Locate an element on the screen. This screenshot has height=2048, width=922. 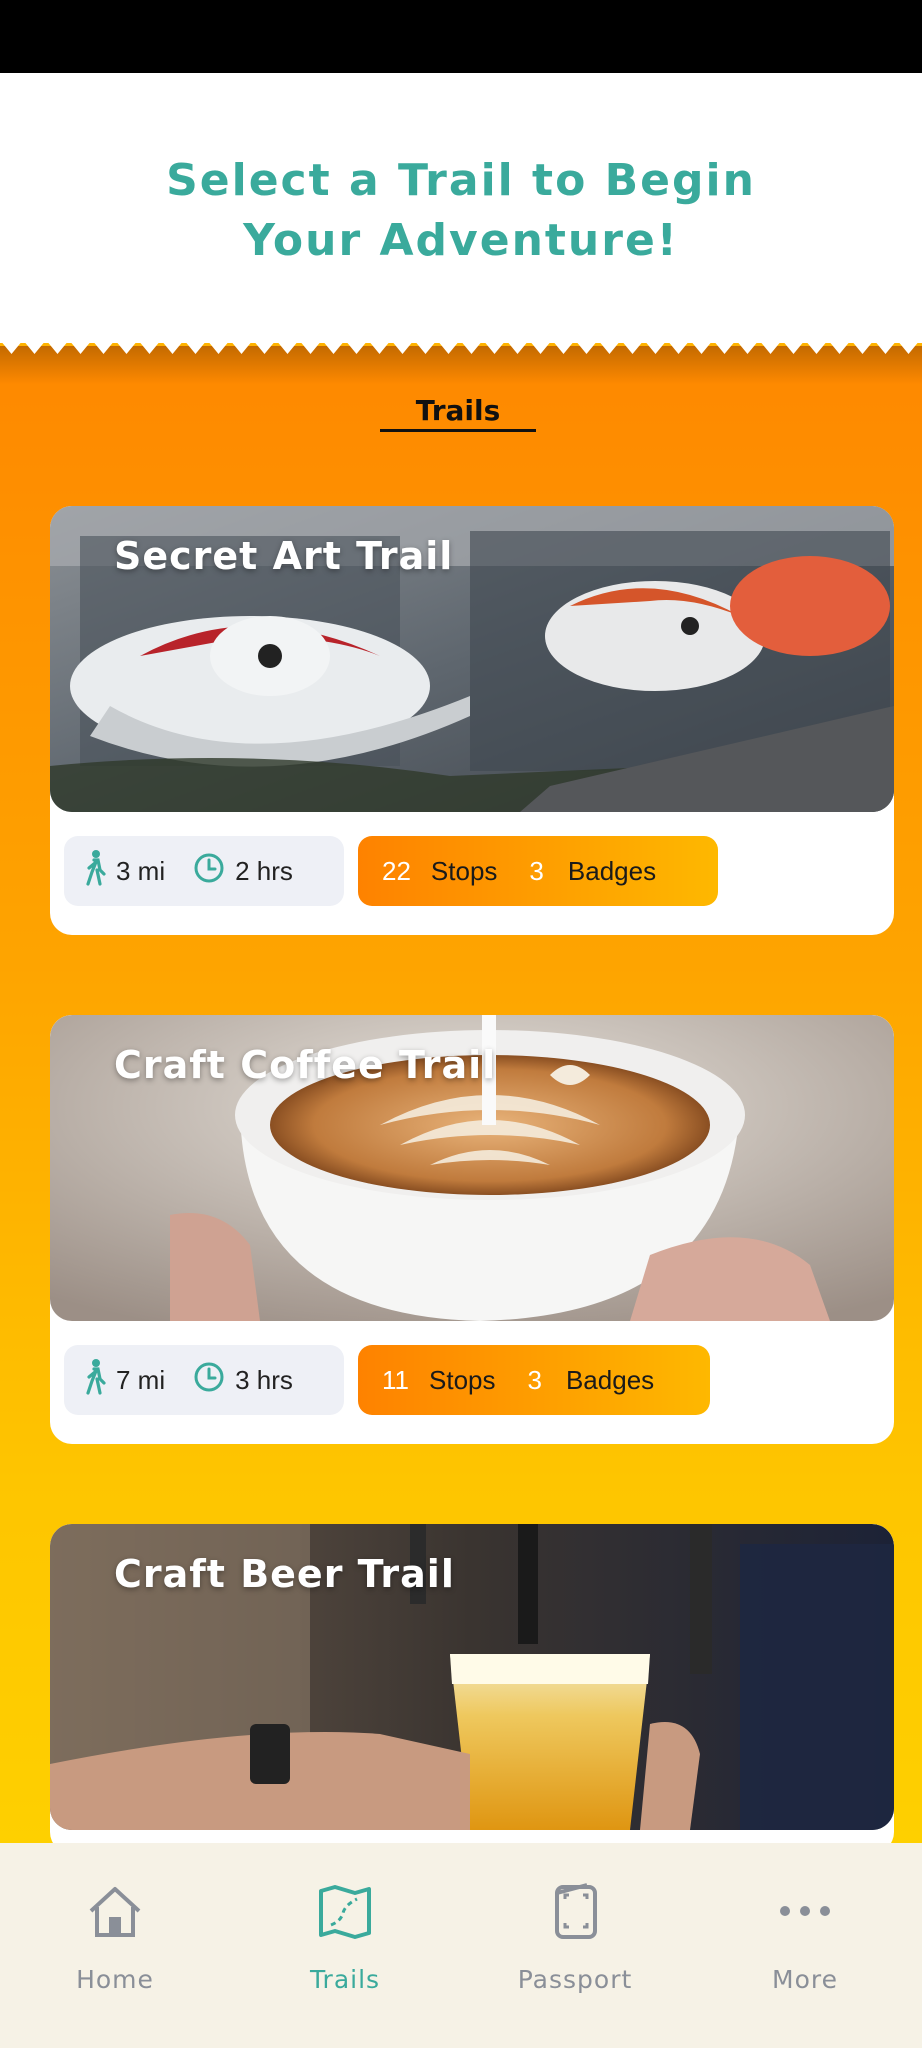
page-title: Select a Trail to Begin Your Adventure! is located at coordinates (461, 211).